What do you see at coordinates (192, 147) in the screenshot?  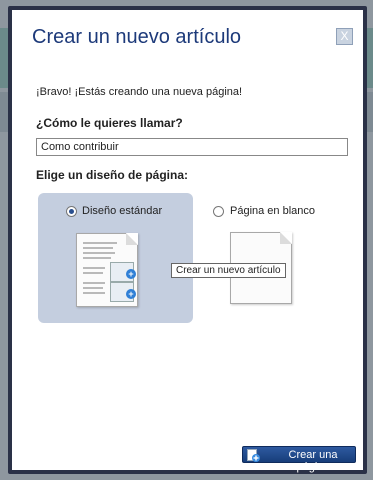 I see `article-name-input` at bounding box center [192, 147].